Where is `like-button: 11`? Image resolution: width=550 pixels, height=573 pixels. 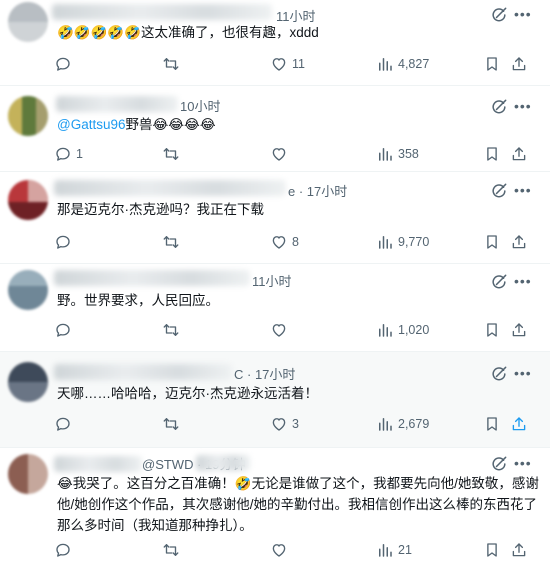
like-button: 11 is located at coordinates (287, 64).